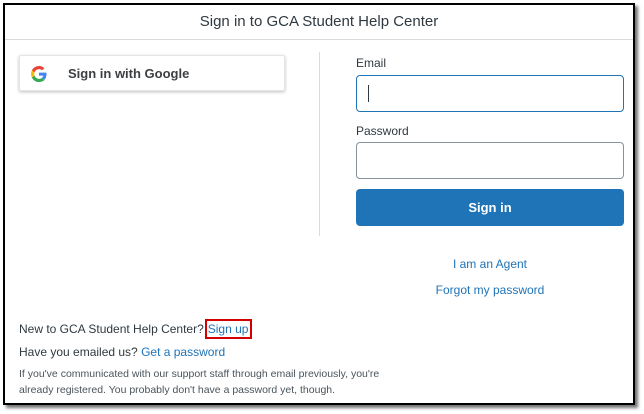 This screenshot has height=414, width=644. I want to click on get-password-link: Get a password, so click(183, 352).